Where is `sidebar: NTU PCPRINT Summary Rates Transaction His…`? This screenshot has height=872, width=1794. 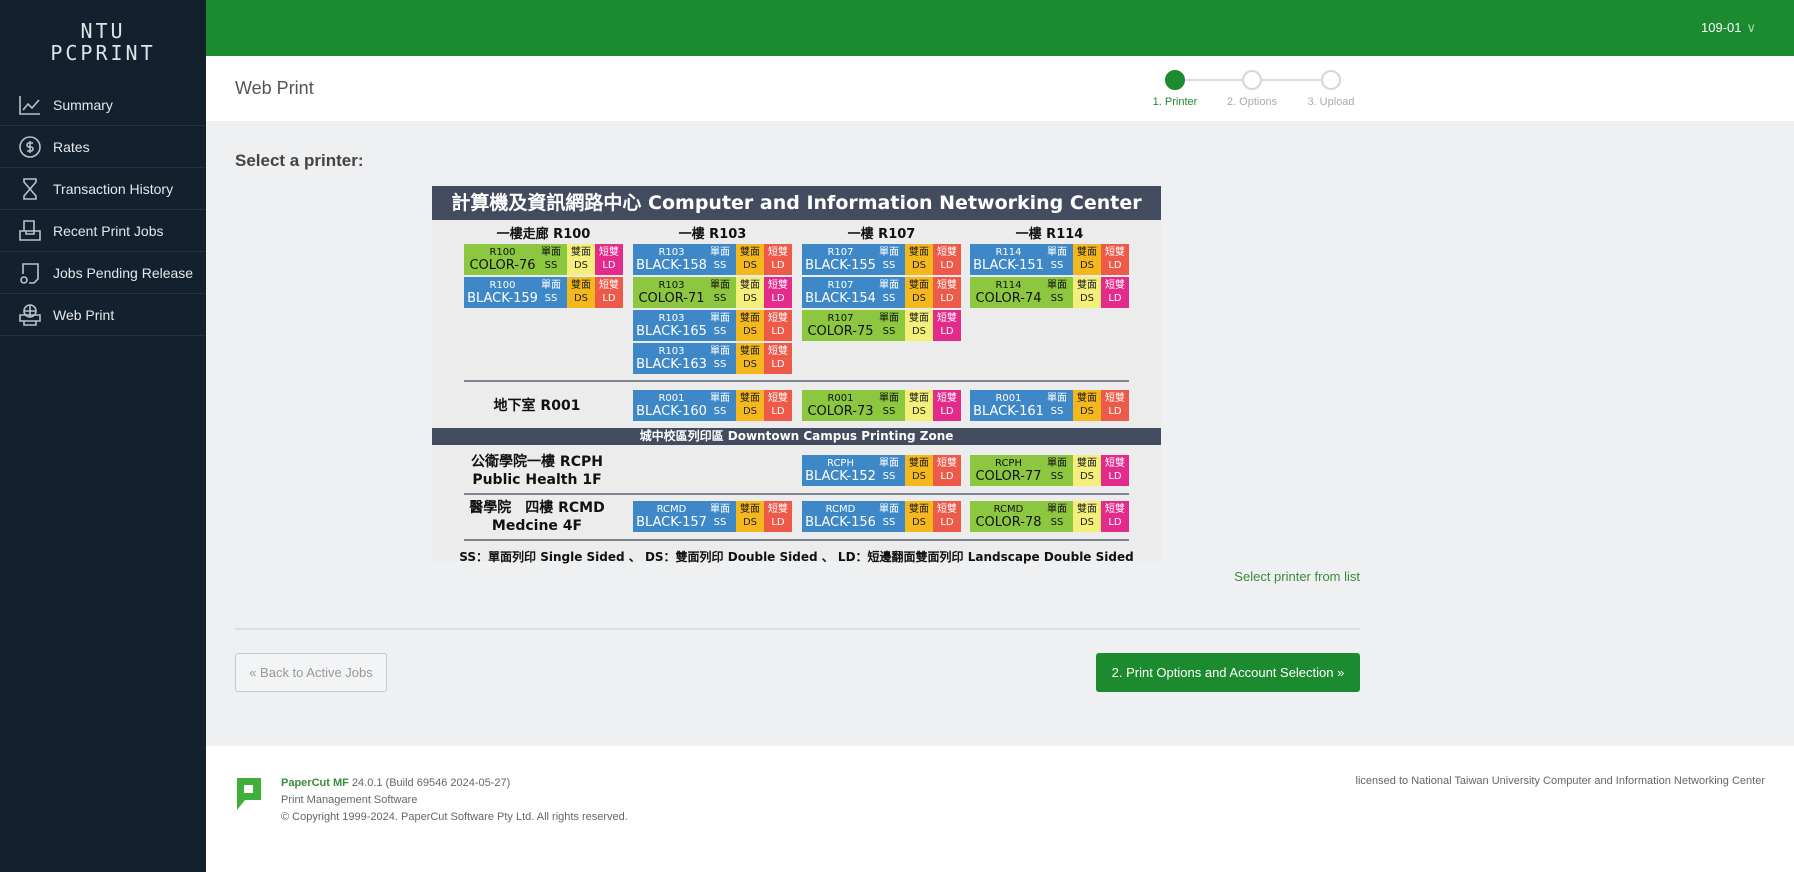
sidebar: NTU PCPRINT Summary Rates Transaction His… is located at coordinates (103, 436).